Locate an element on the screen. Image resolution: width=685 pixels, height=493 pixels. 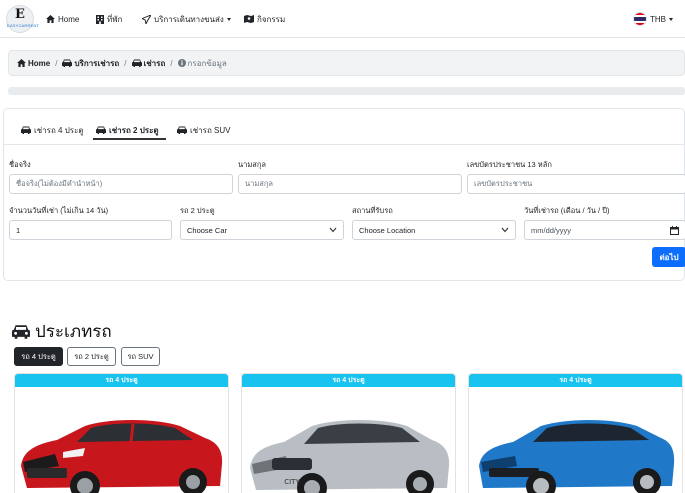
rental-date-placeholder: mm/dd/yyyy is located at coordinates (551, 230).